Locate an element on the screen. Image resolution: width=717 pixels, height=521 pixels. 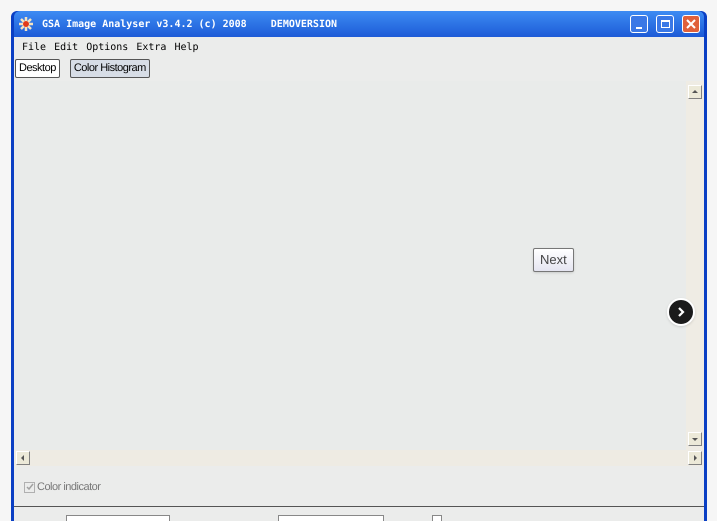
minimize-button is located at coordinates (639, 24).